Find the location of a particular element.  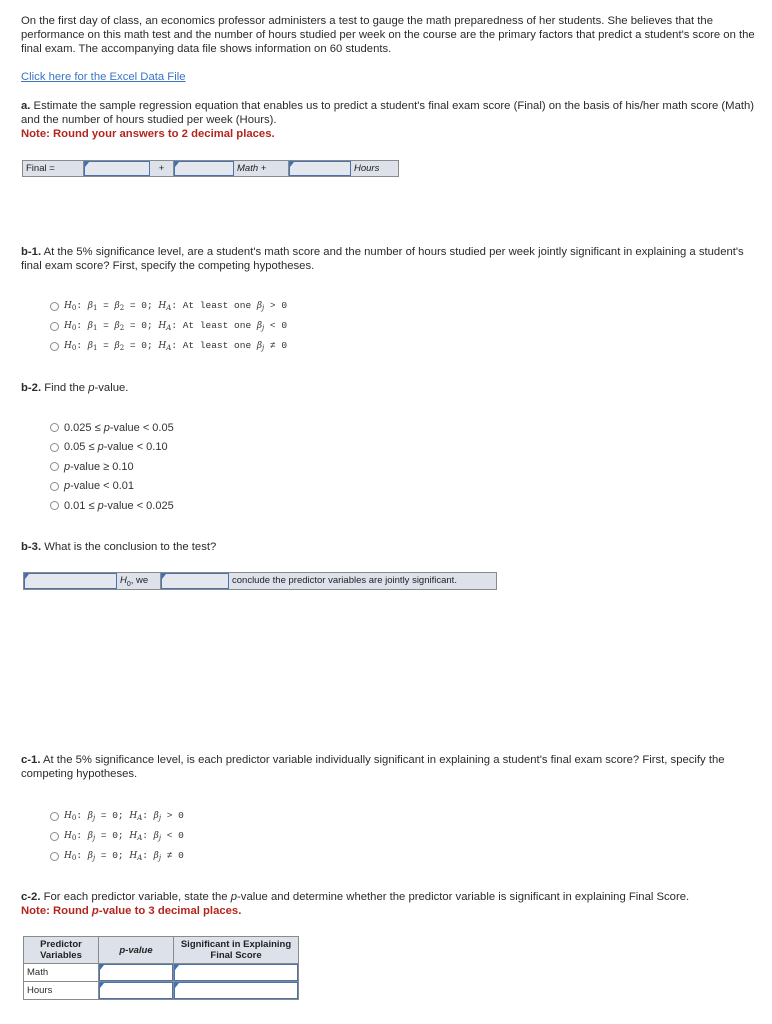

regression-equation: Final = + Math + Hours is located at coordinates (210, 168).